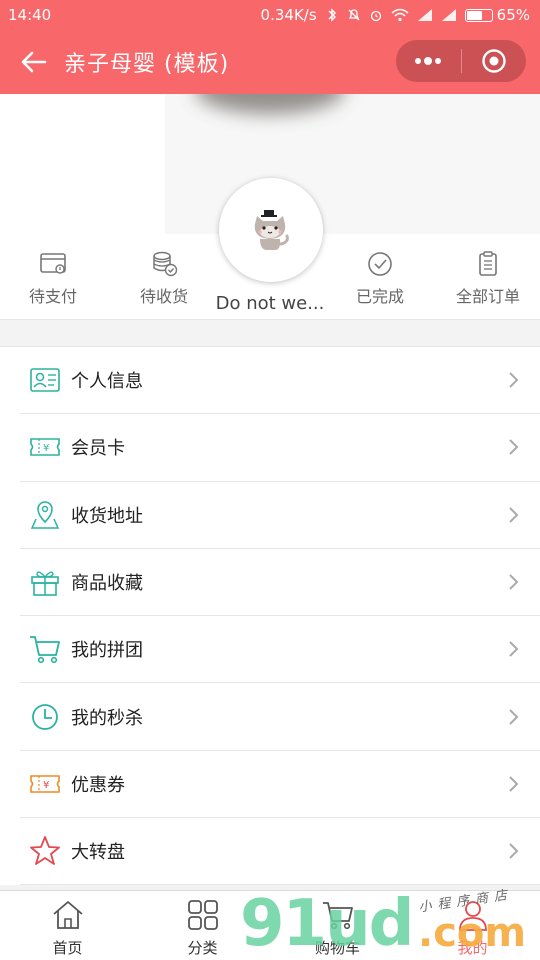 Image resolution: width=540 pixels, height=960 pixels. I want to click on signal-icon, so click(424, 15).